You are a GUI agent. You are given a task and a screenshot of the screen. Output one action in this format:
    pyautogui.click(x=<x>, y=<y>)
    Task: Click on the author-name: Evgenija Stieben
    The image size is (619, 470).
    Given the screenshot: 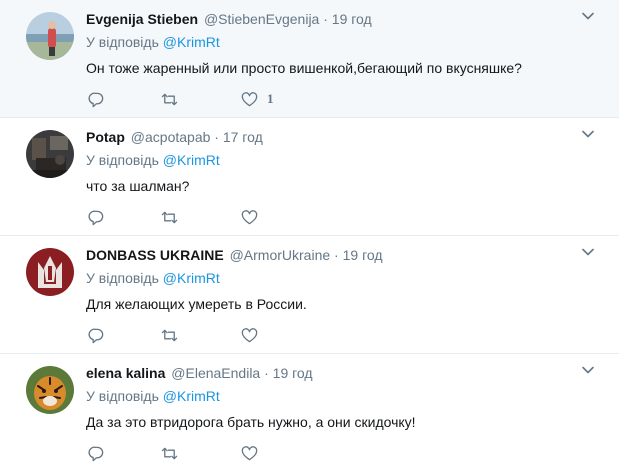 What is the action you would take?
    pyautogui.click(x=142, y=19)
    